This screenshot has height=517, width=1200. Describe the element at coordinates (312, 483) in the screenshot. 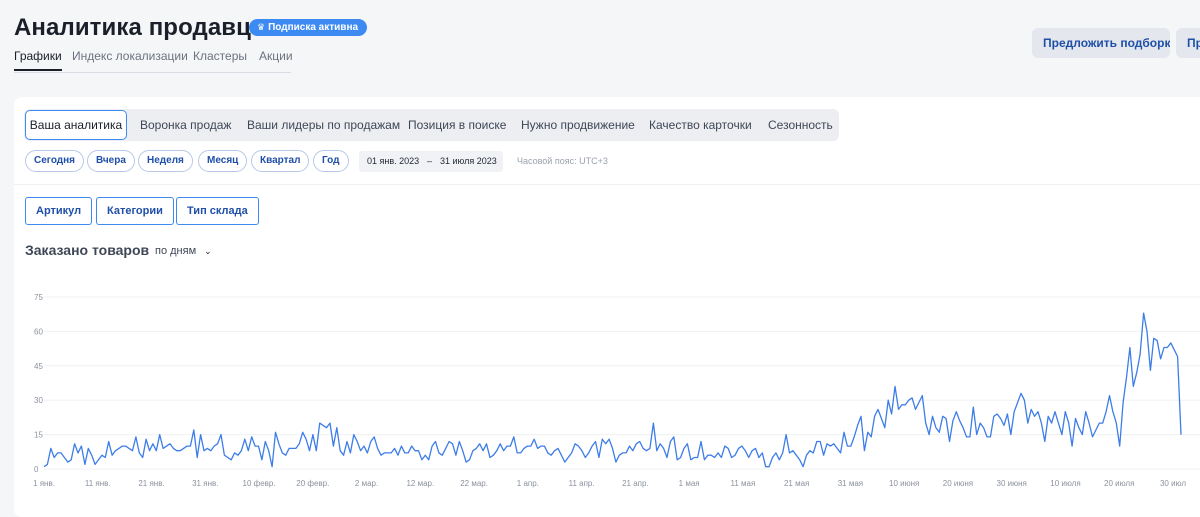

I see `x-tick-label: 20 февр.` at that location.